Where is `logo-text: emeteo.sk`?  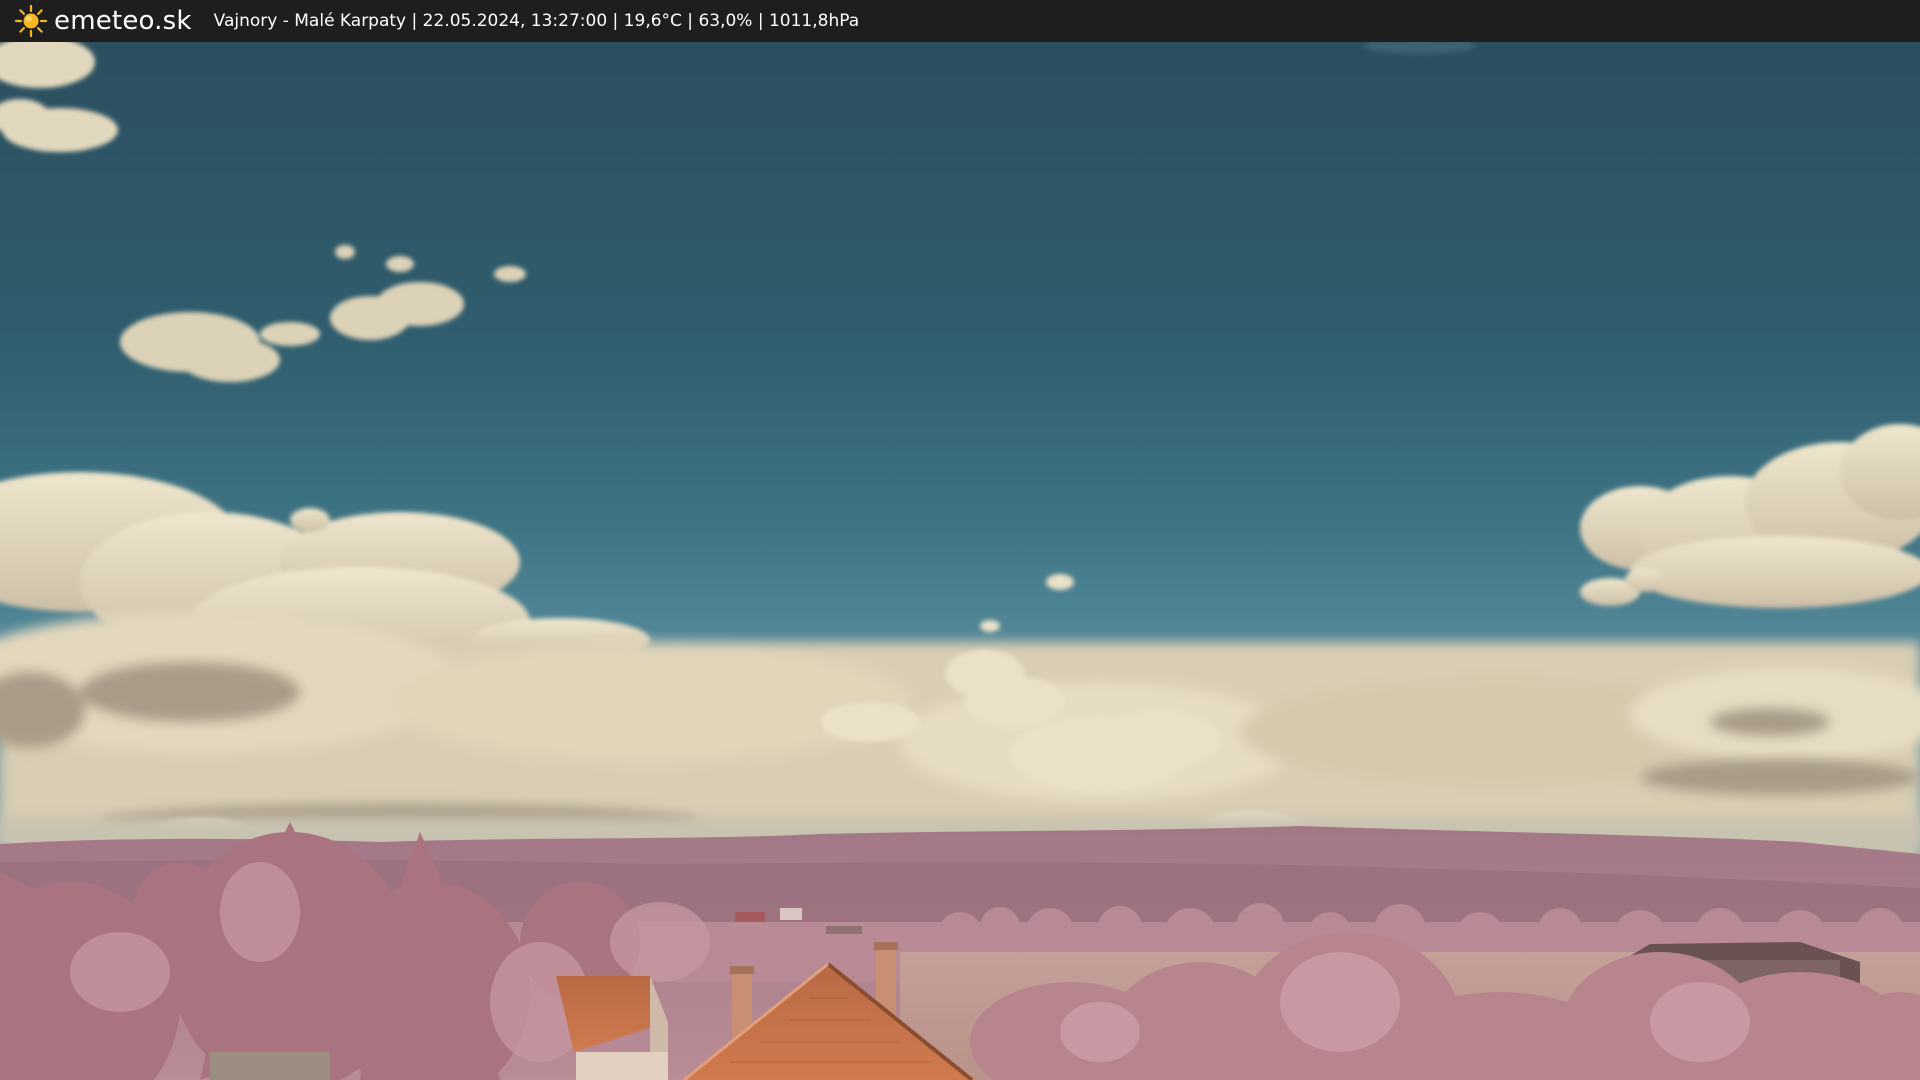
logo-text: emeteo.sk is located at coordinates (123, 21).